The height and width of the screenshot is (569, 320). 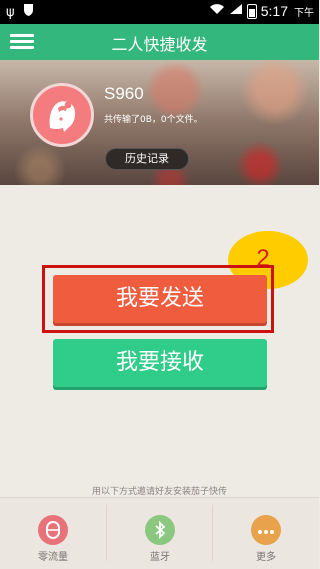 I want to click on share-bluetooth-label: 蓝牙, so click(x=160, y=557).